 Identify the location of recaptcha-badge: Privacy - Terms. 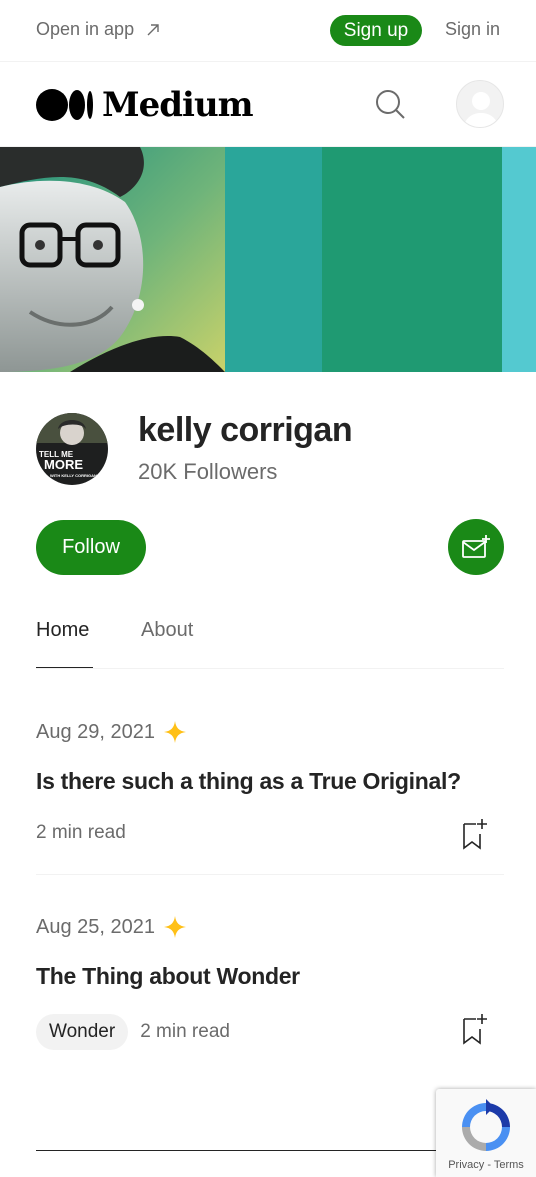
(486, 1133).